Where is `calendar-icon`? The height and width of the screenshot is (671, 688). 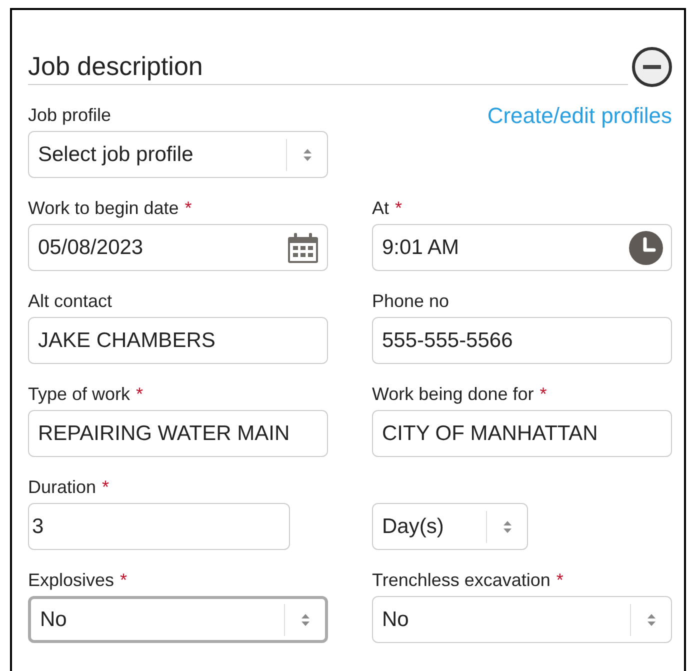
calendar-icon is located at coordinates (303, 248).